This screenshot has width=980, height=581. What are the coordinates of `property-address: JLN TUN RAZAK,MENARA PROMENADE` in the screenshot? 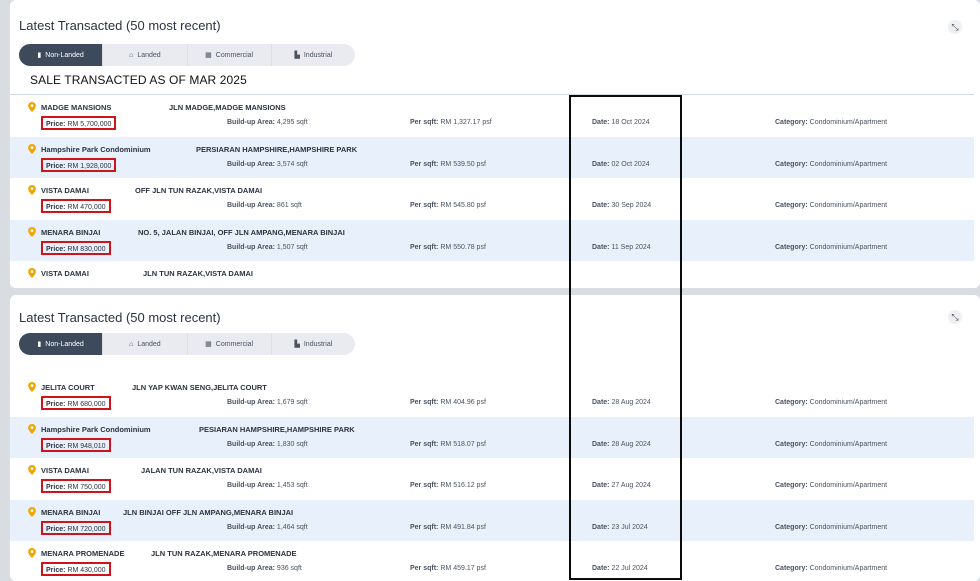 It's located at (224, 553).